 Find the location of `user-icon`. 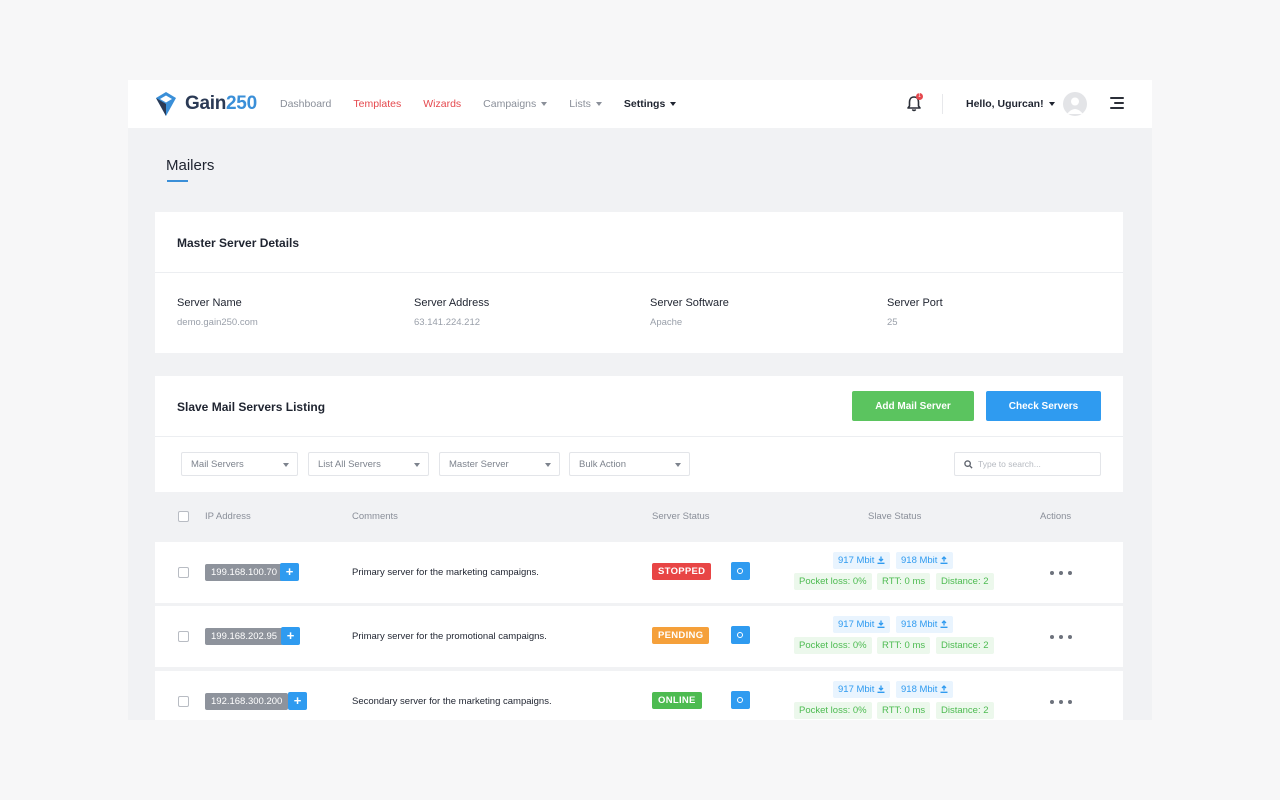

user-icon is located at coordinates (1075, 105).